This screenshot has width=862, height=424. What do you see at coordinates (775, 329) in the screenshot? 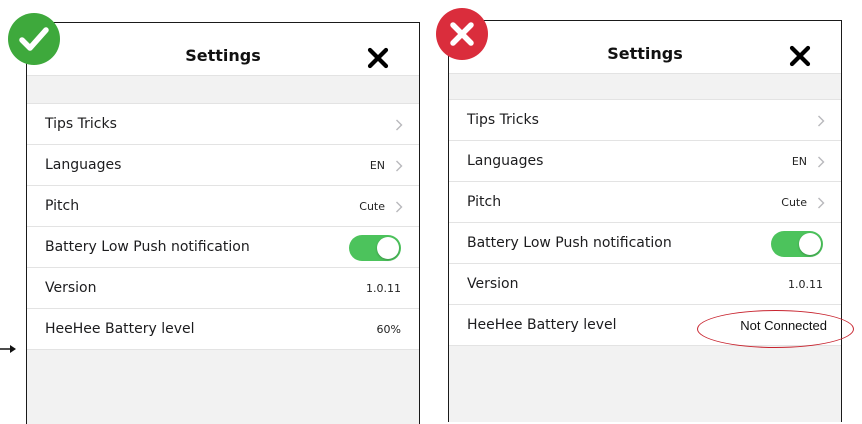
I see `highlight-oval` at bounding box center [775, 329].